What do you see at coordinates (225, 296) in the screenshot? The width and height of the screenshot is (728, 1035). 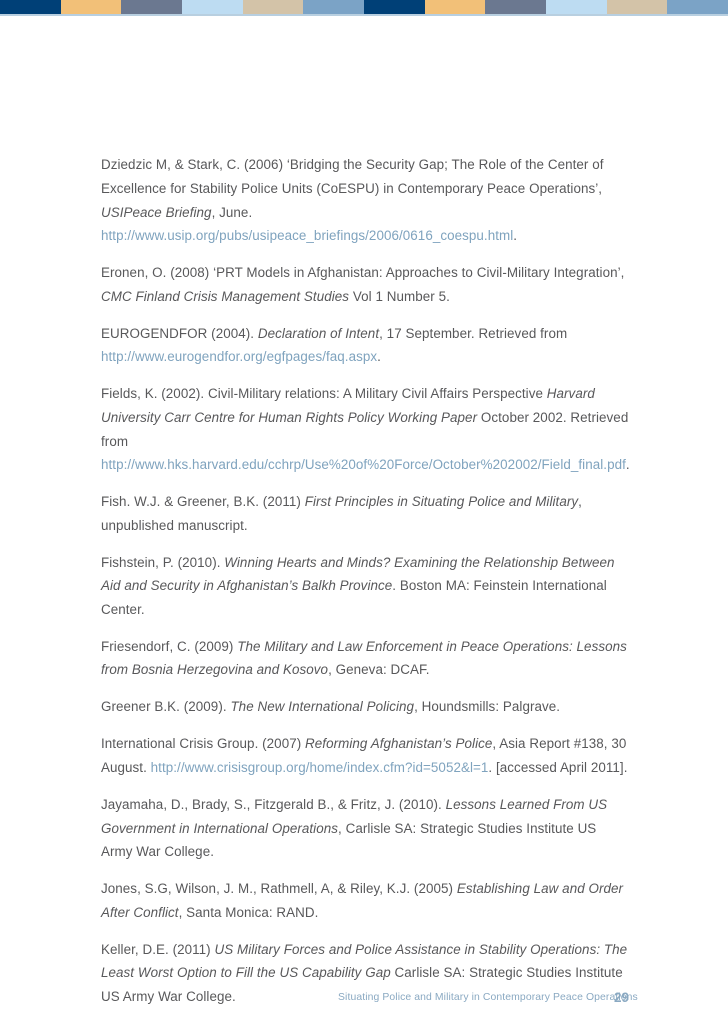 I see `reference-title-italic: CMC Finland Crisis Management Studies` at bounding box center [225, 296].